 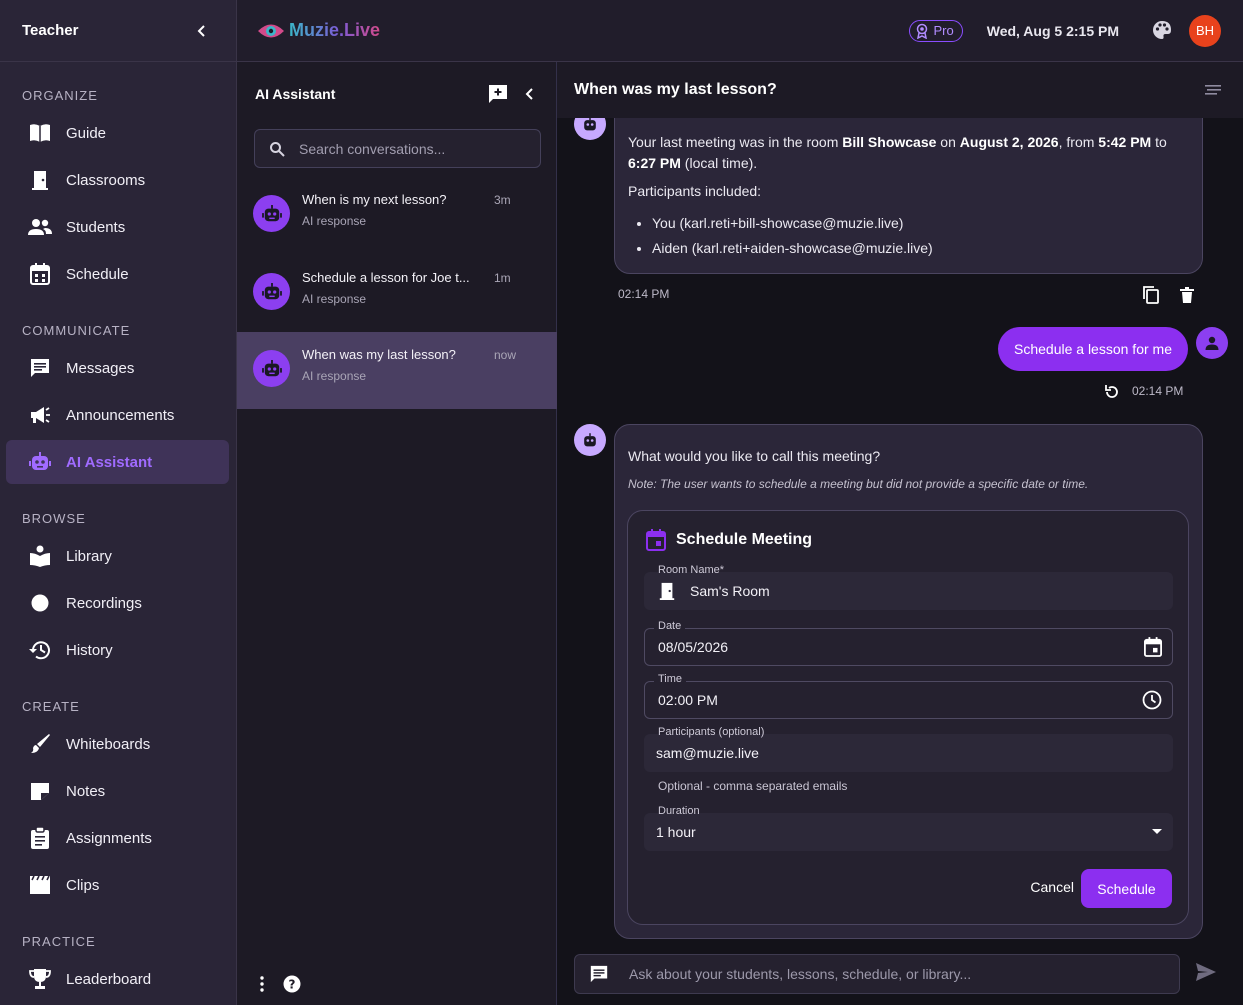 I want to click on nav-announcements: Announcements, so click(x=117, y=415).